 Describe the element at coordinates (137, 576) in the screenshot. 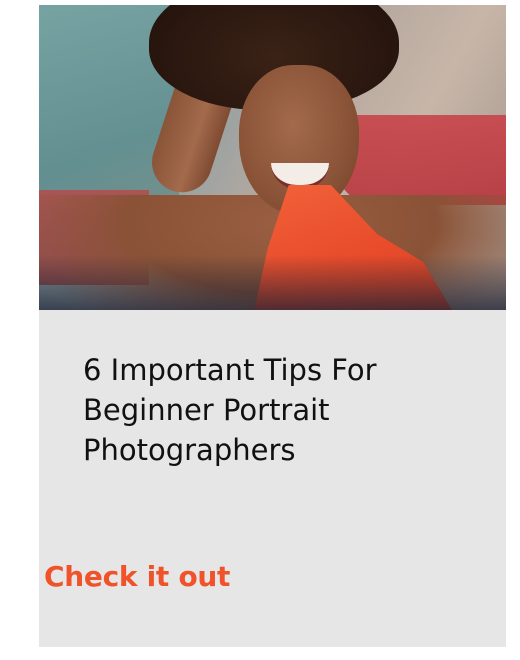

I see `check-it-out-link: Check it out` at that location.